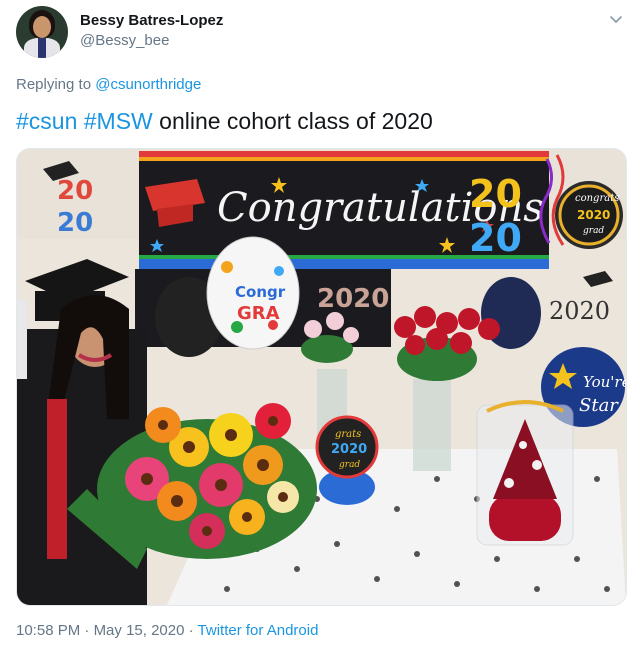 Image resolution: width=641 pixels, height=657 pixels. I want to click on right-sign-2: 2020, so click(593, 215).